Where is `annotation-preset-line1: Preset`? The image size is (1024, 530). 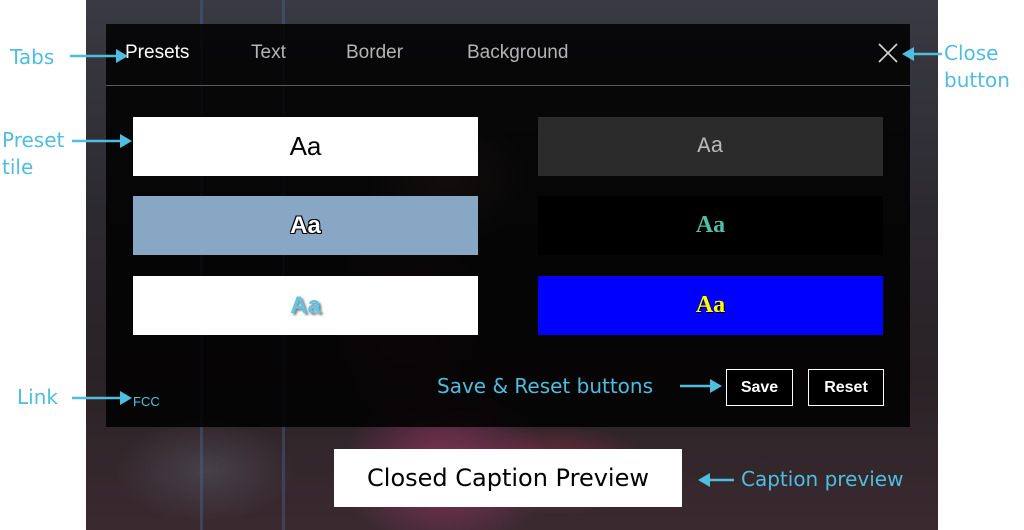 annotation-preset-line1: Preset is located at coordinates (33, 140).